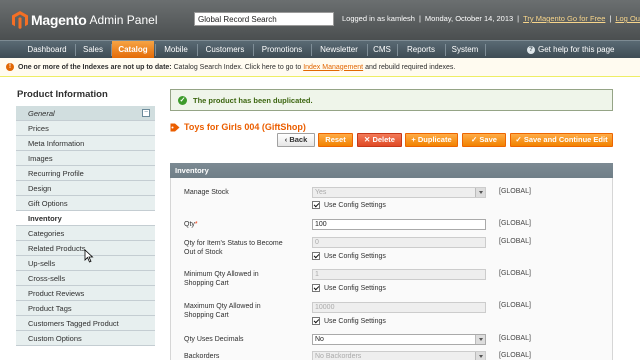  Describe the element at coordinates (399, 224) in the screenshot. I see `qty-input` at that location.